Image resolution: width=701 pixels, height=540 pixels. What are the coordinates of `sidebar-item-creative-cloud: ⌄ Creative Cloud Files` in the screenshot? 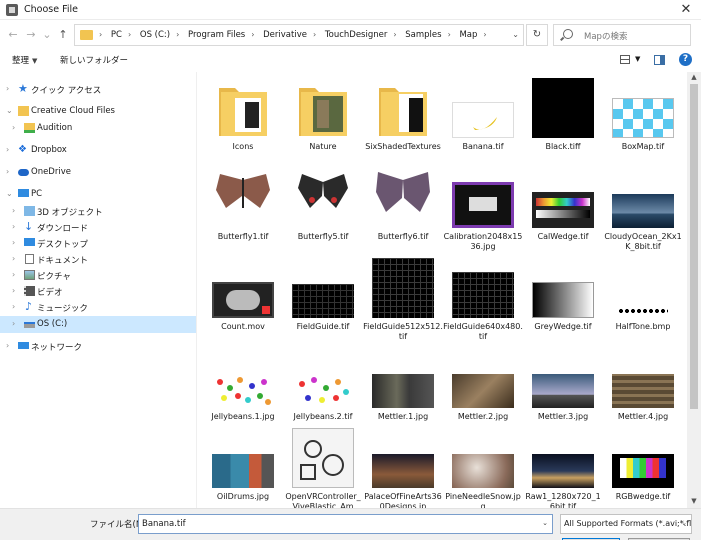 It's located at (98, 111).